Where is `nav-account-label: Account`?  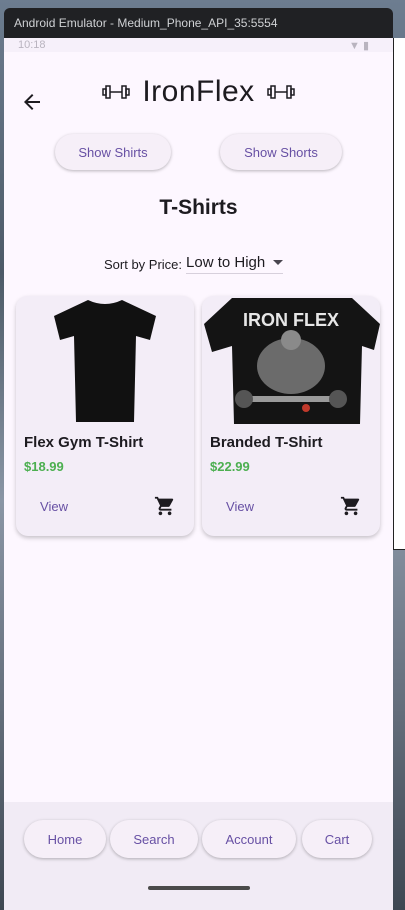
nav-account-label: Account is located at coordinates (249, 839).